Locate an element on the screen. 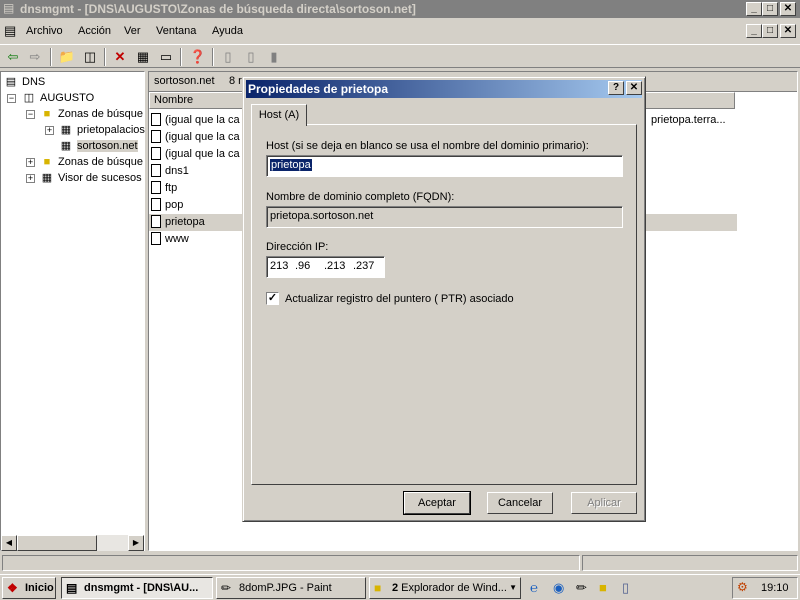 The image size is (800, 600). menu-archivo: Archivo is located at coordinates (44, 31).